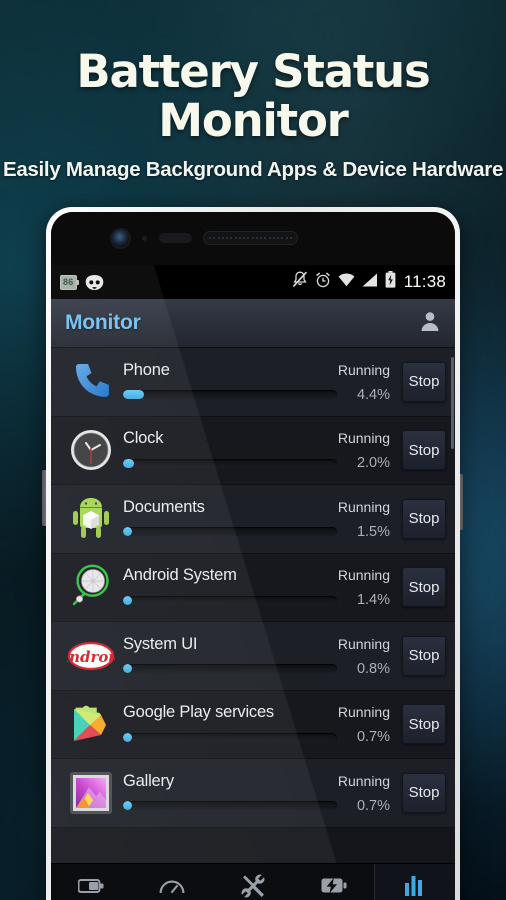 Image resolution: width=506 pixels, height=900 pixels. I want to click on nav-item-saver: Saver, so click(172, 882).